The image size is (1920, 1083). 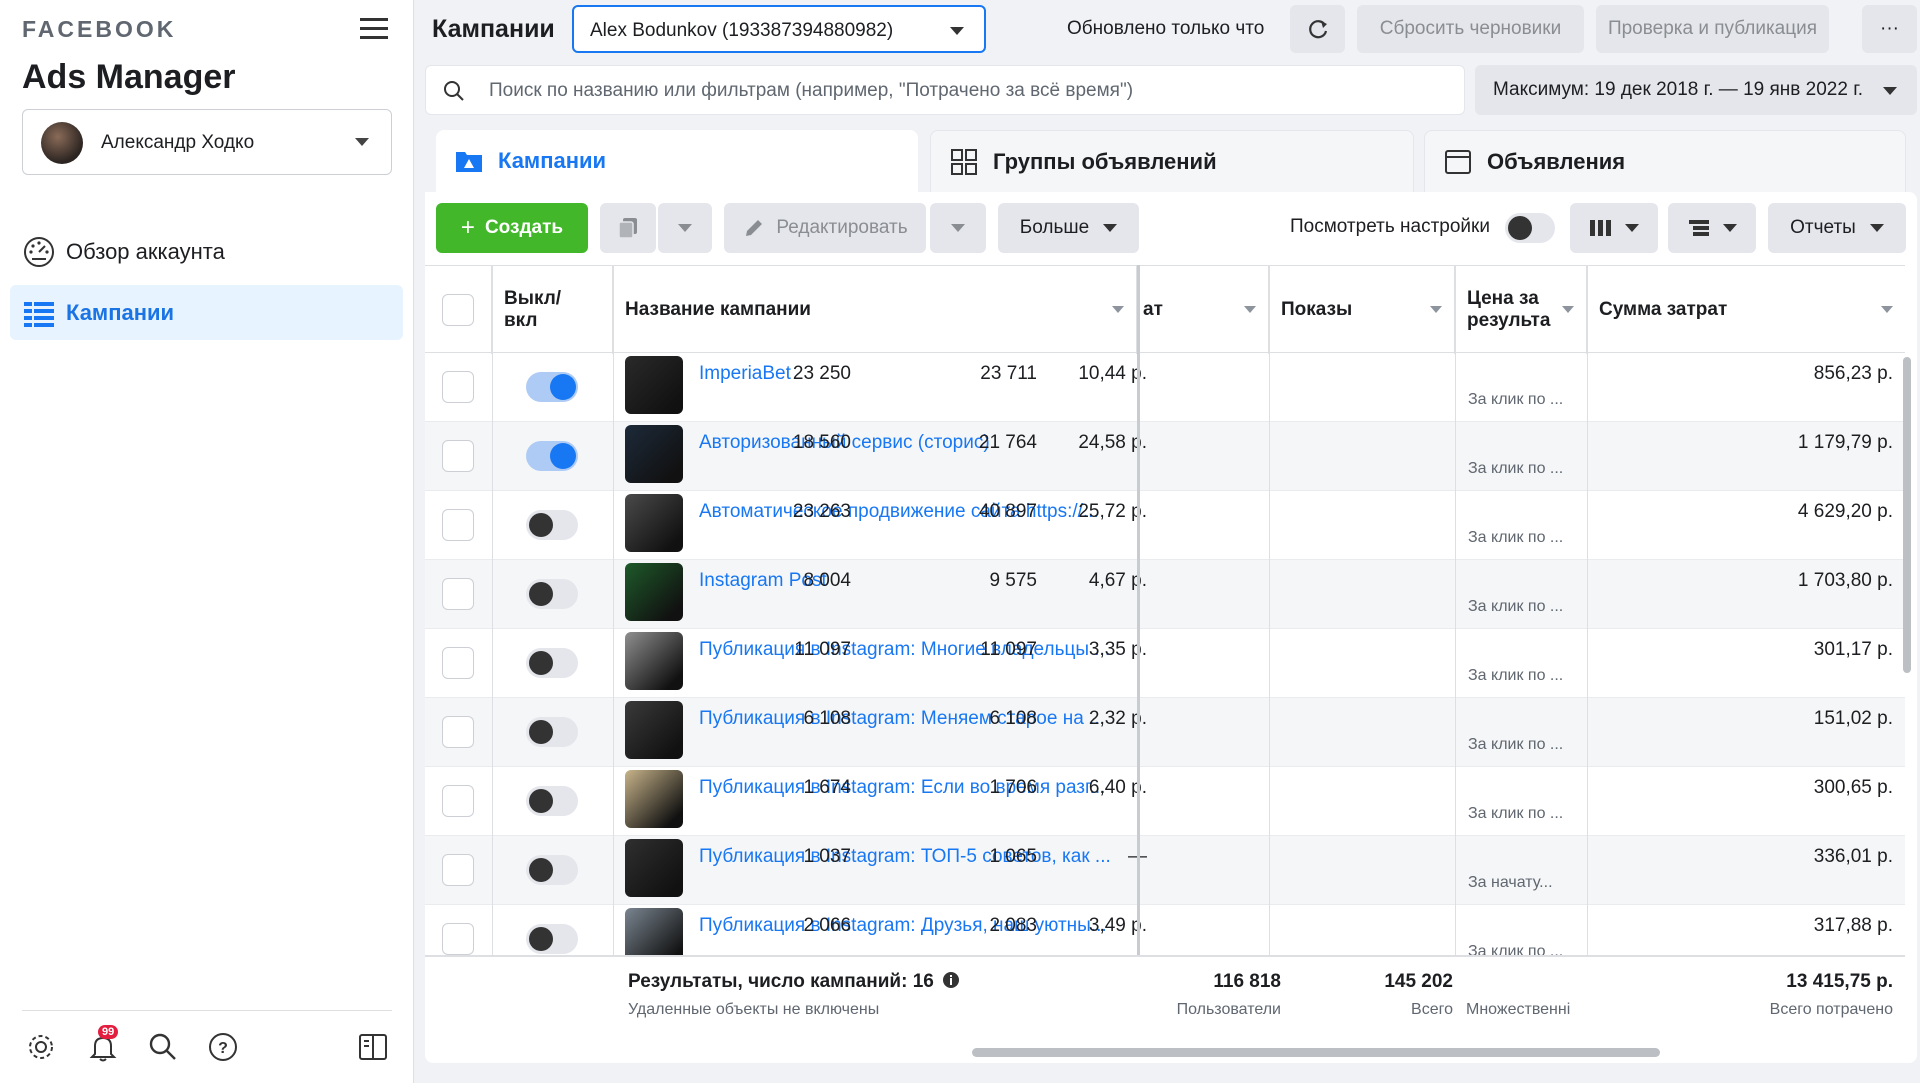 What do you see at coordinates (206, 312) in the screenshot?
I see `sidebar-item-campaigns: Кампании` at bounding box center [206, 312].